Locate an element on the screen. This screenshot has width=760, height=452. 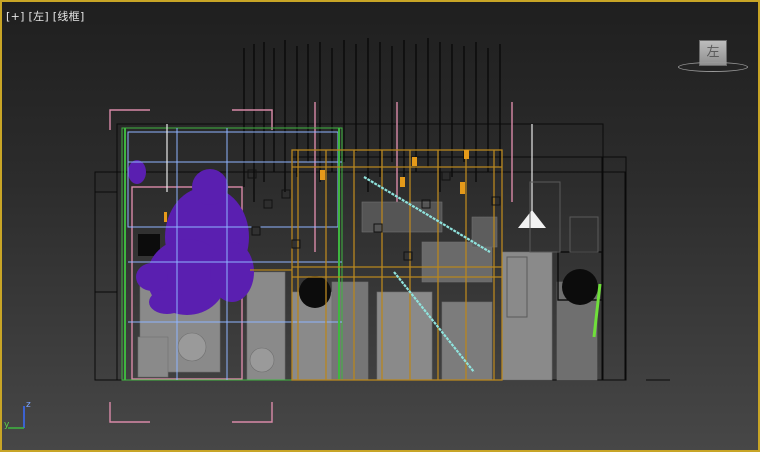
axis-z-label: z is located at coordinates (28, 405).